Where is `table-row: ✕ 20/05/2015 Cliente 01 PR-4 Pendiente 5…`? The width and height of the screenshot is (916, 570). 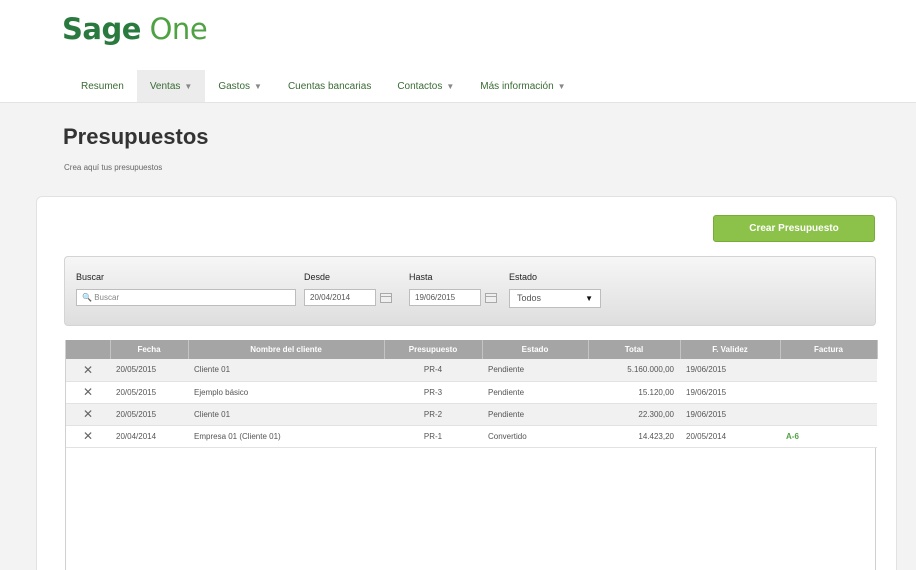
table-row: ✕ 20/05/2015 Cliente 01 PR-4 Pendiente 5… is located at coordinates (471, 370).